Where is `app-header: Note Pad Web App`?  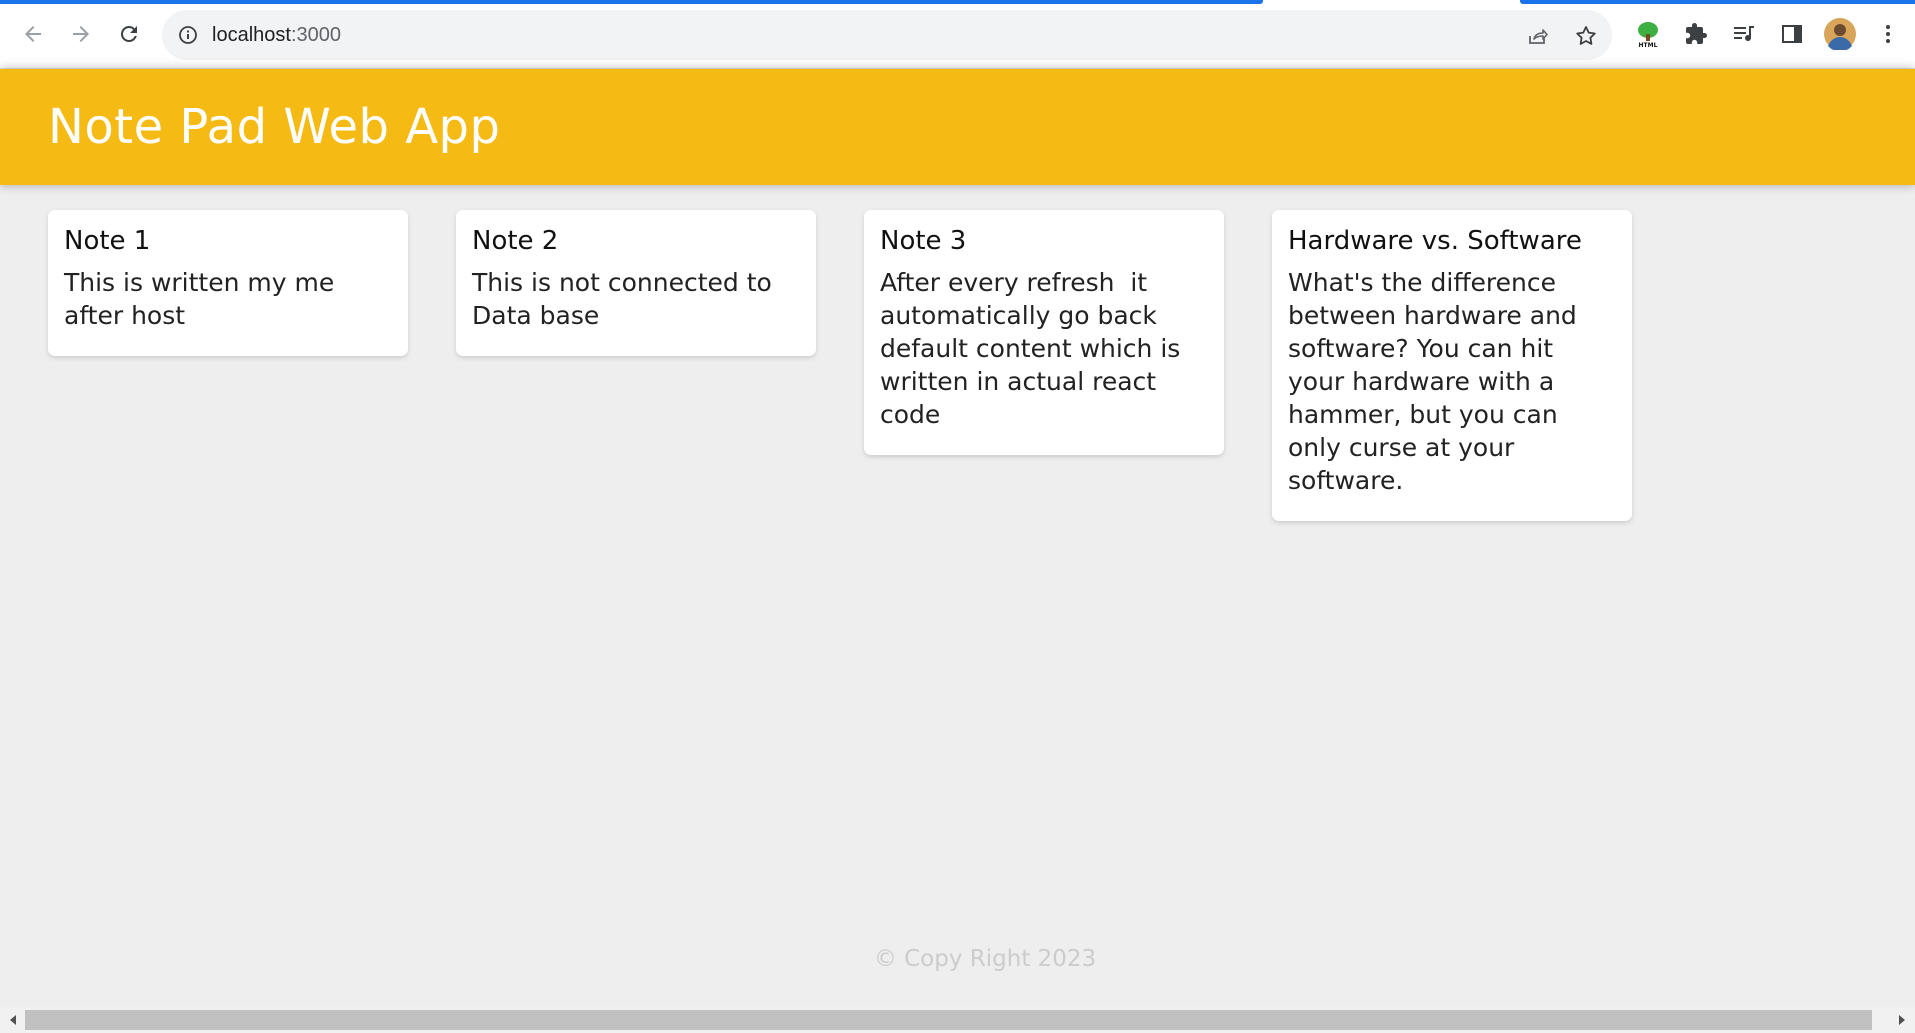 app-header: Note Pad Web App is located at coordinates (957, 127).